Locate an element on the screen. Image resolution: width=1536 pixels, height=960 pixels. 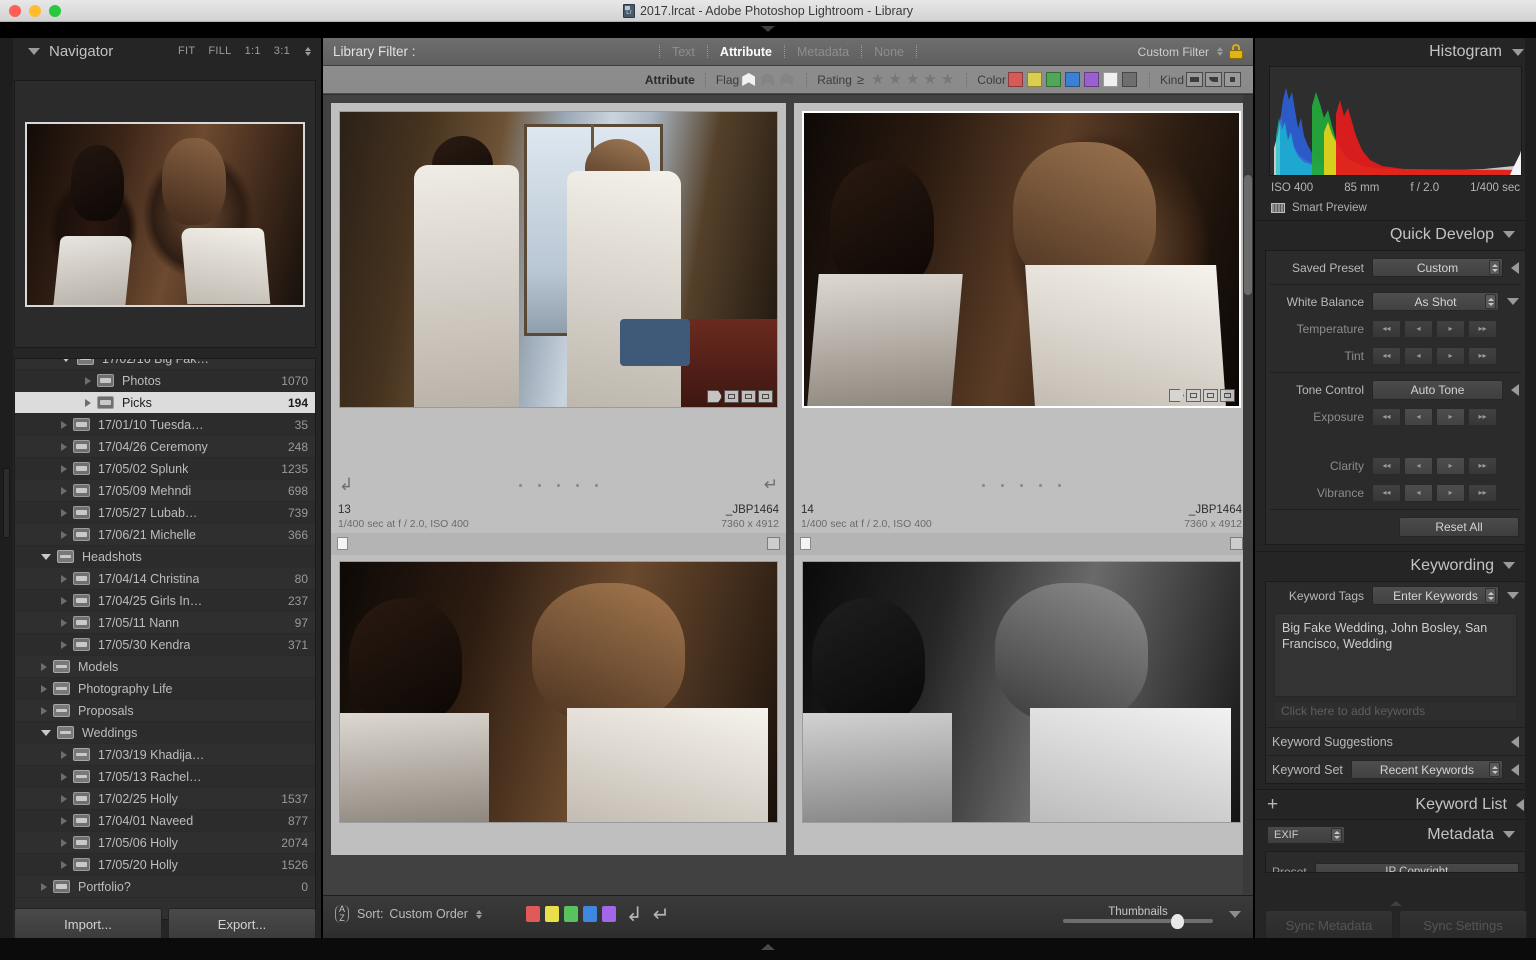
develop-badge-icon is located at coordinates (765, 396).